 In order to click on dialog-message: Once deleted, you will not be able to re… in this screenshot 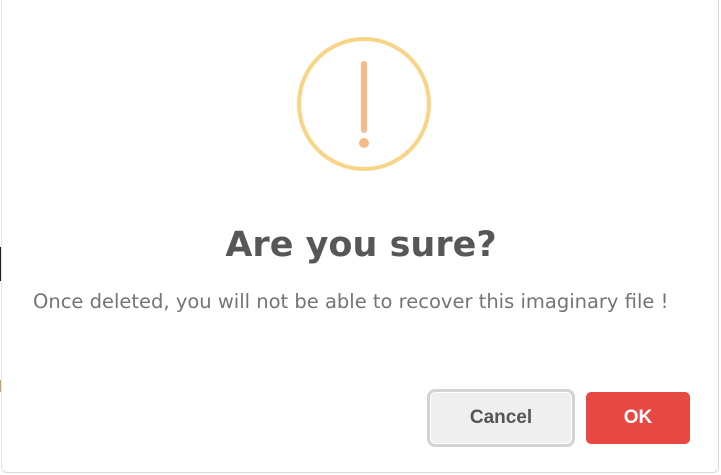, I will do `click(351, 301)`.